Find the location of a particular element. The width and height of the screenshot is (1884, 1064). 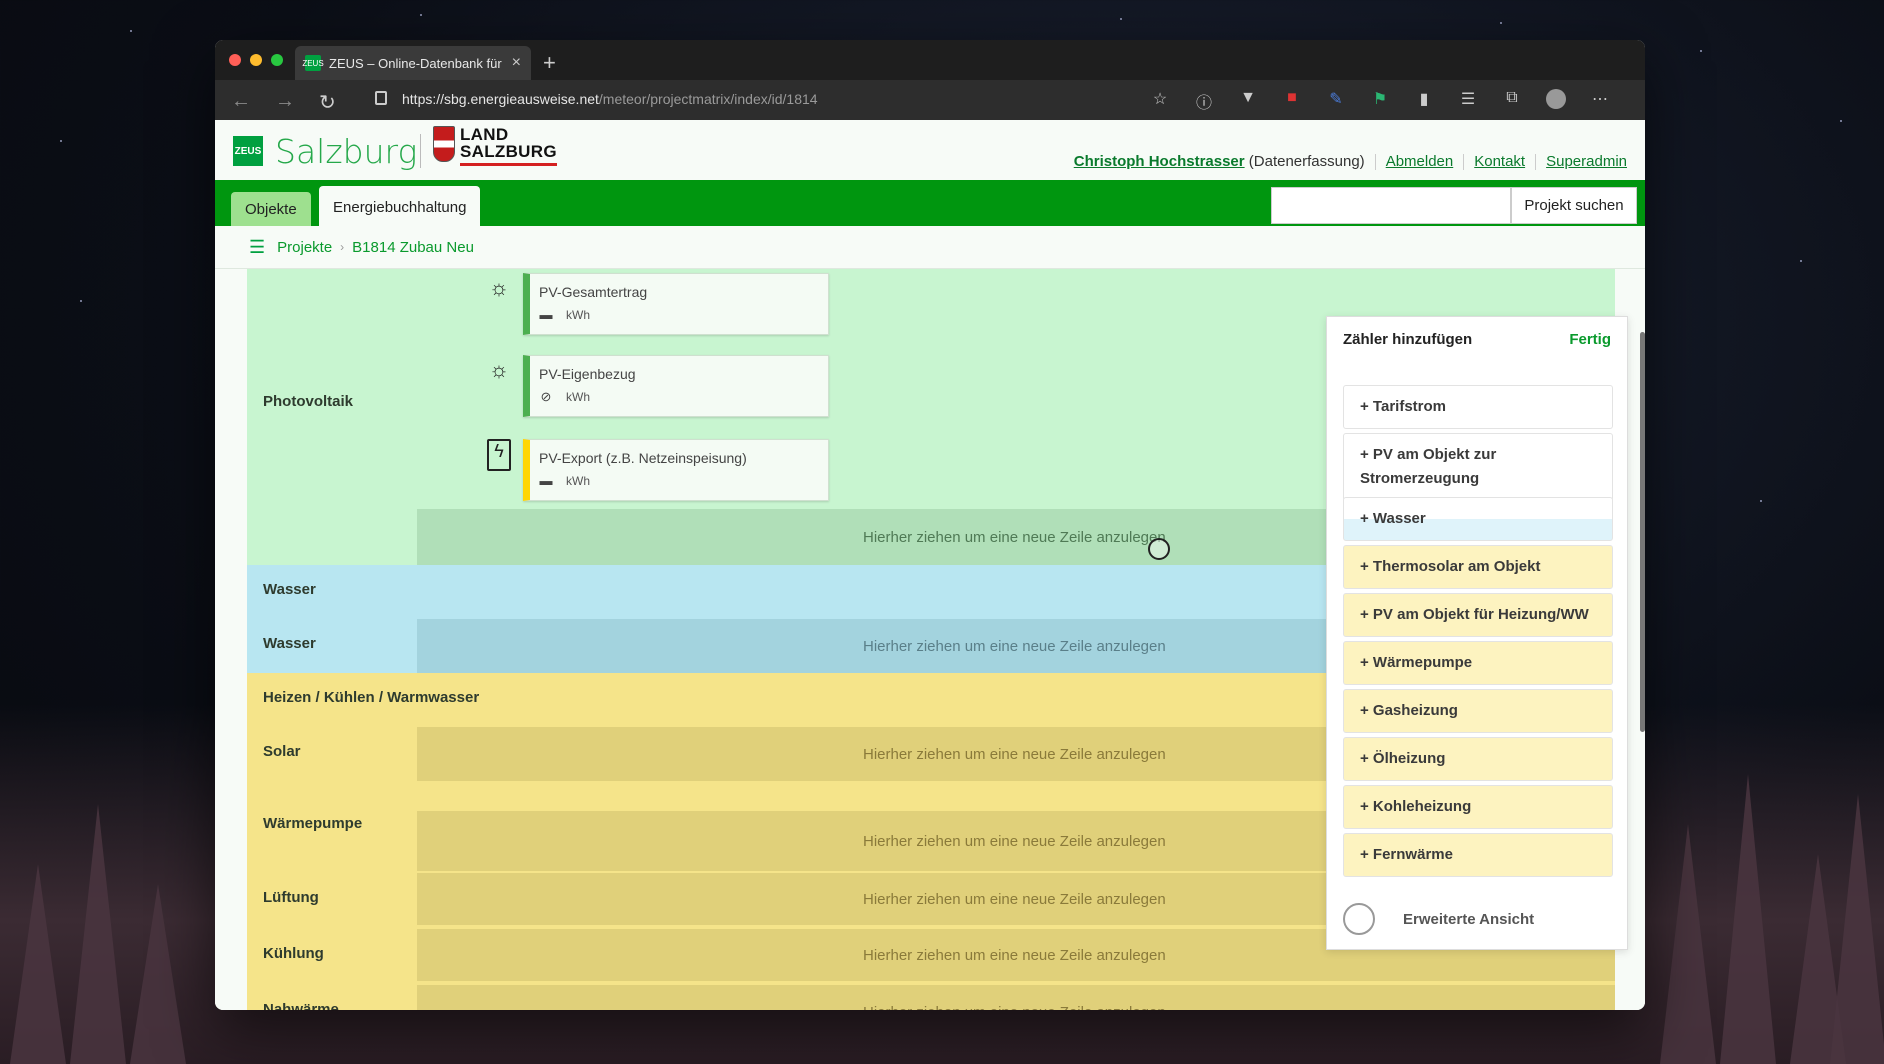

row-label: Nahwärme is located at coordinates (301, 1005).